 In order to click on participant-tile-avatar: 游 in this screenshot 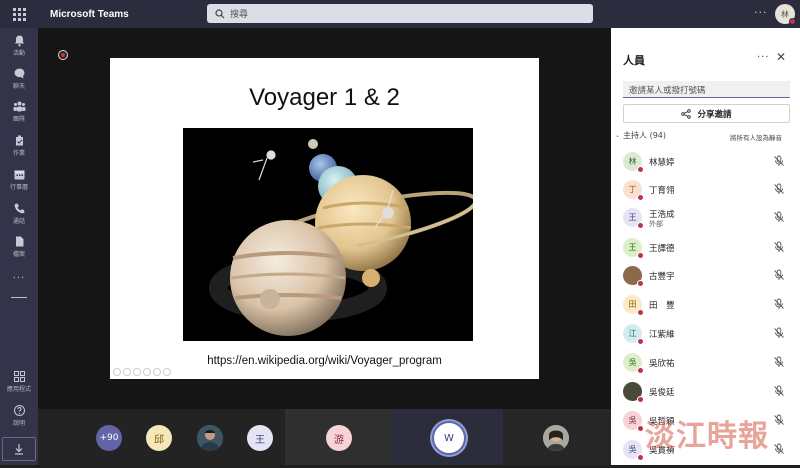, I will do `click(339, 438)`.